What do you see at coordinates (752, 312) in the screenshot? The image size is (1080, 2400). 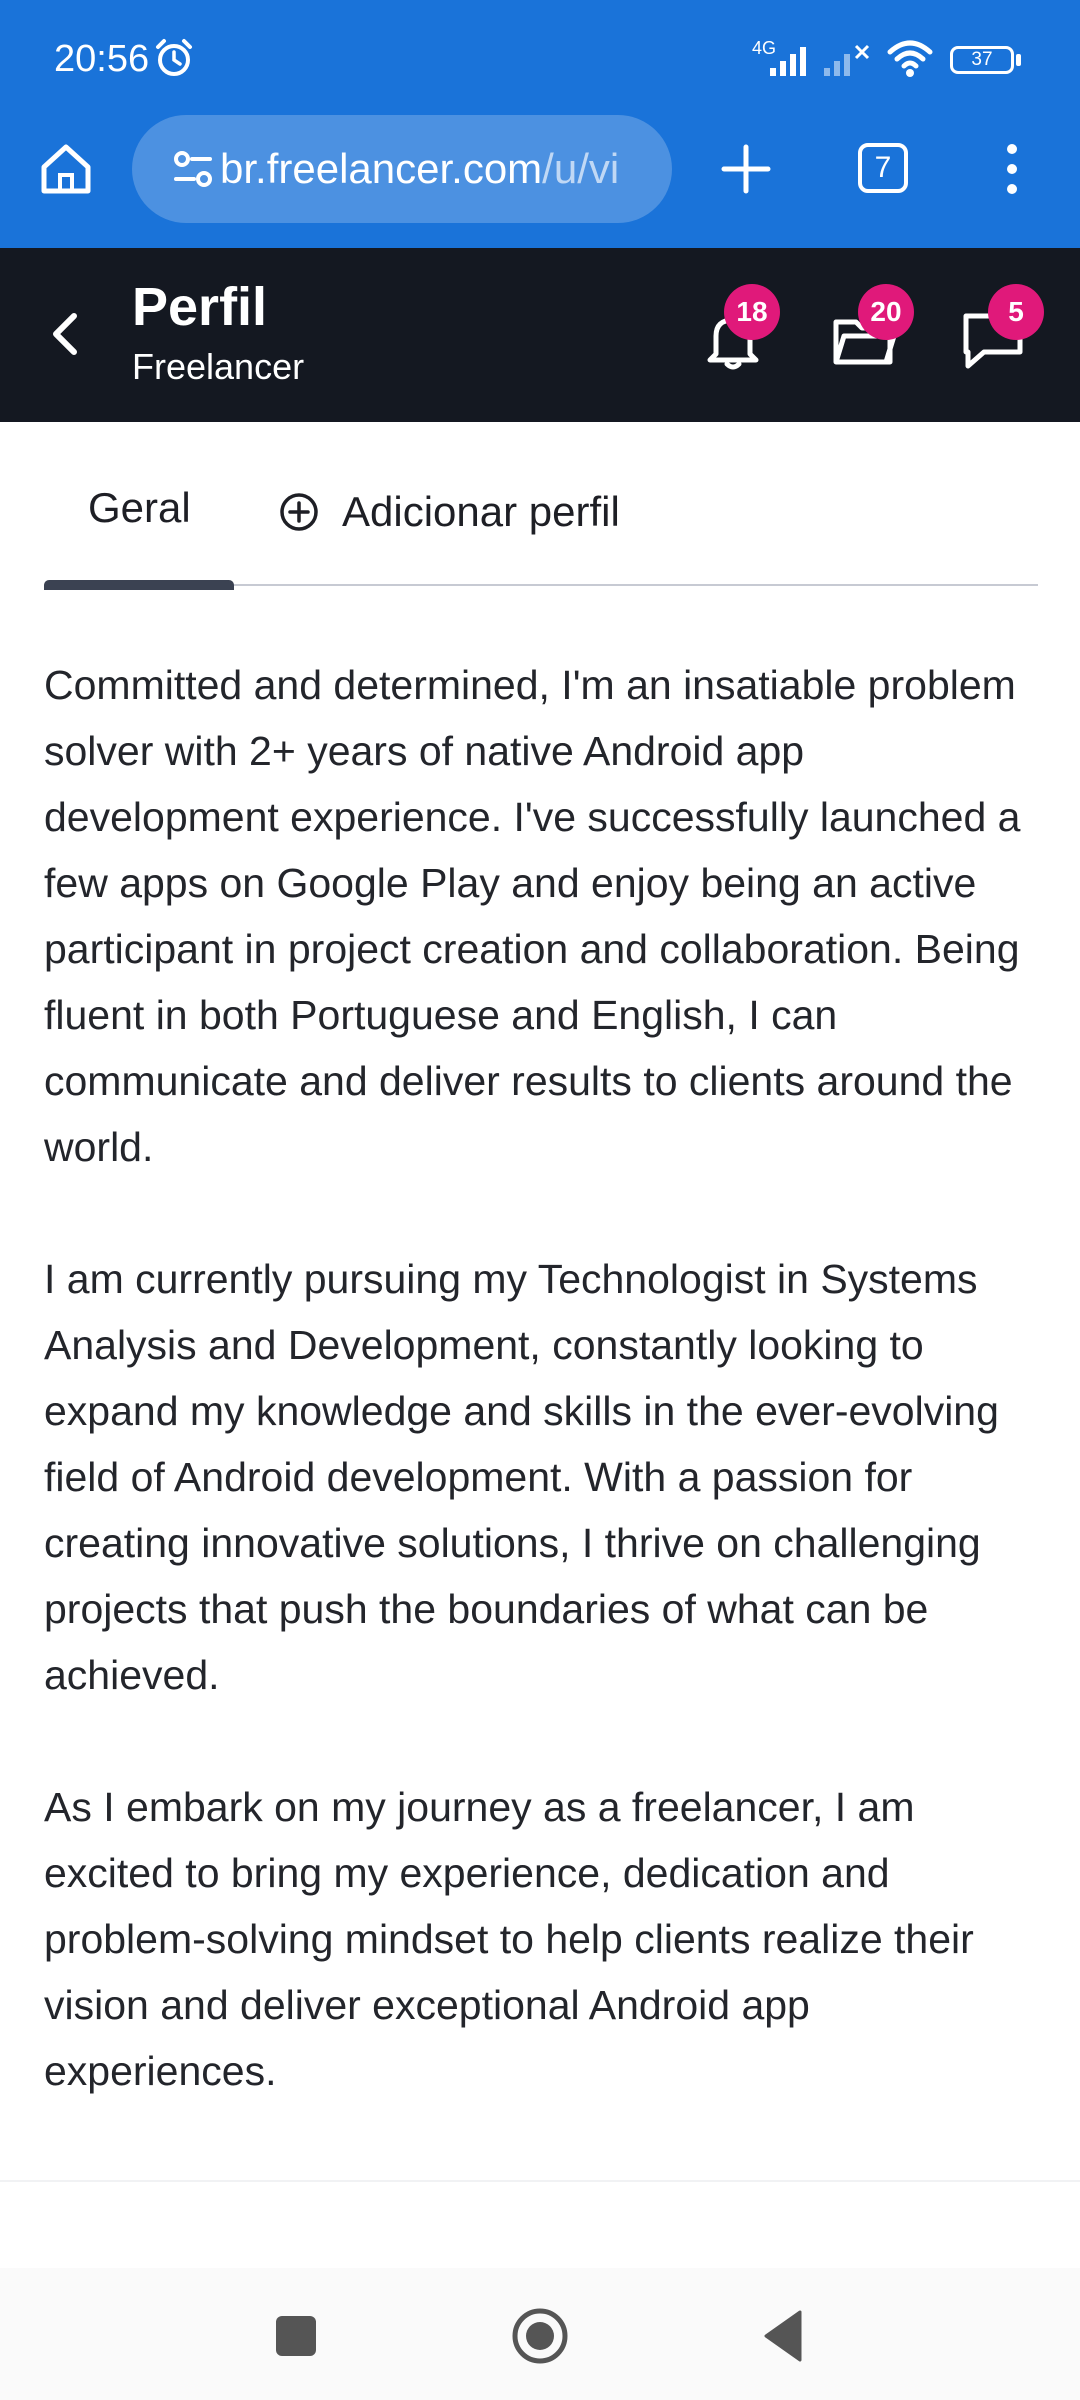 I see `notifications-badge: 18` at bounding box center [752, 312].